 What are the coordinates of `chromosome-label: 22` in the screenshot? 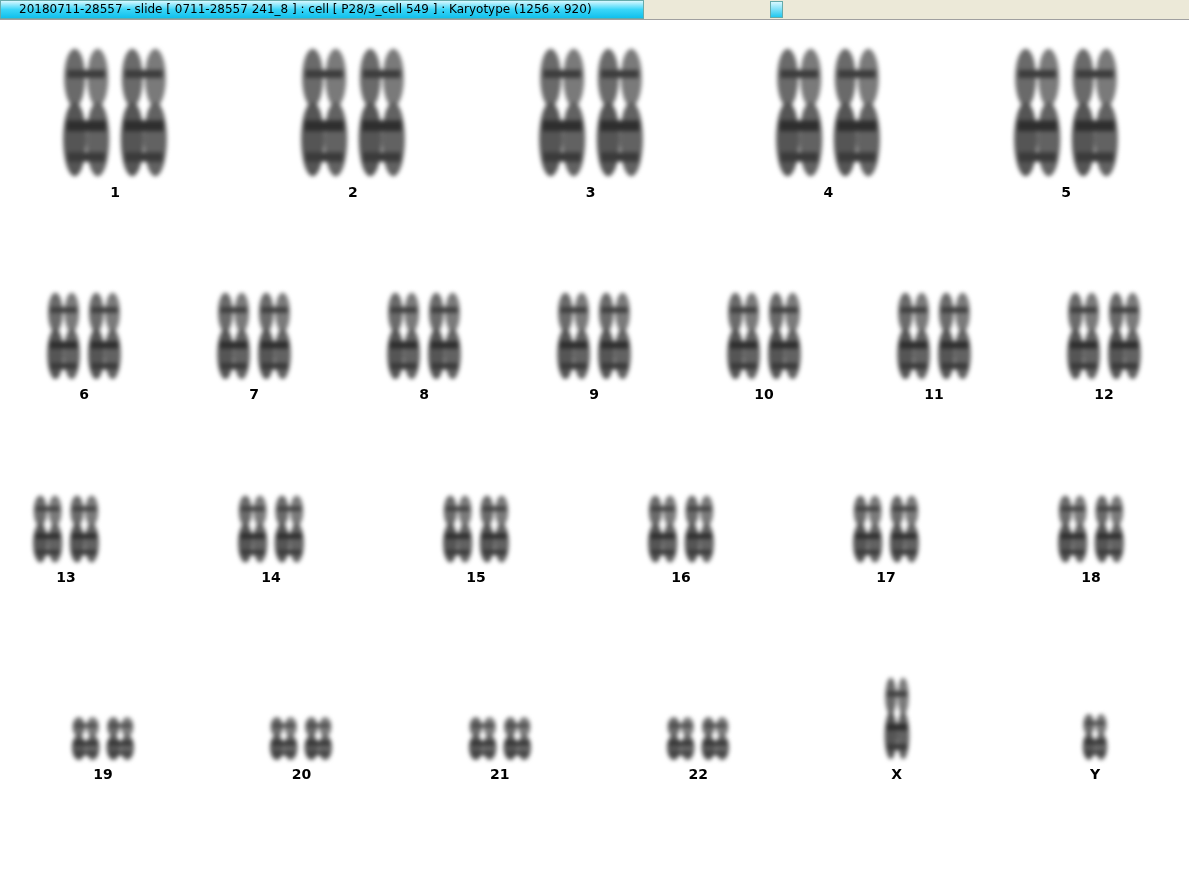 It's located at (698, 774).